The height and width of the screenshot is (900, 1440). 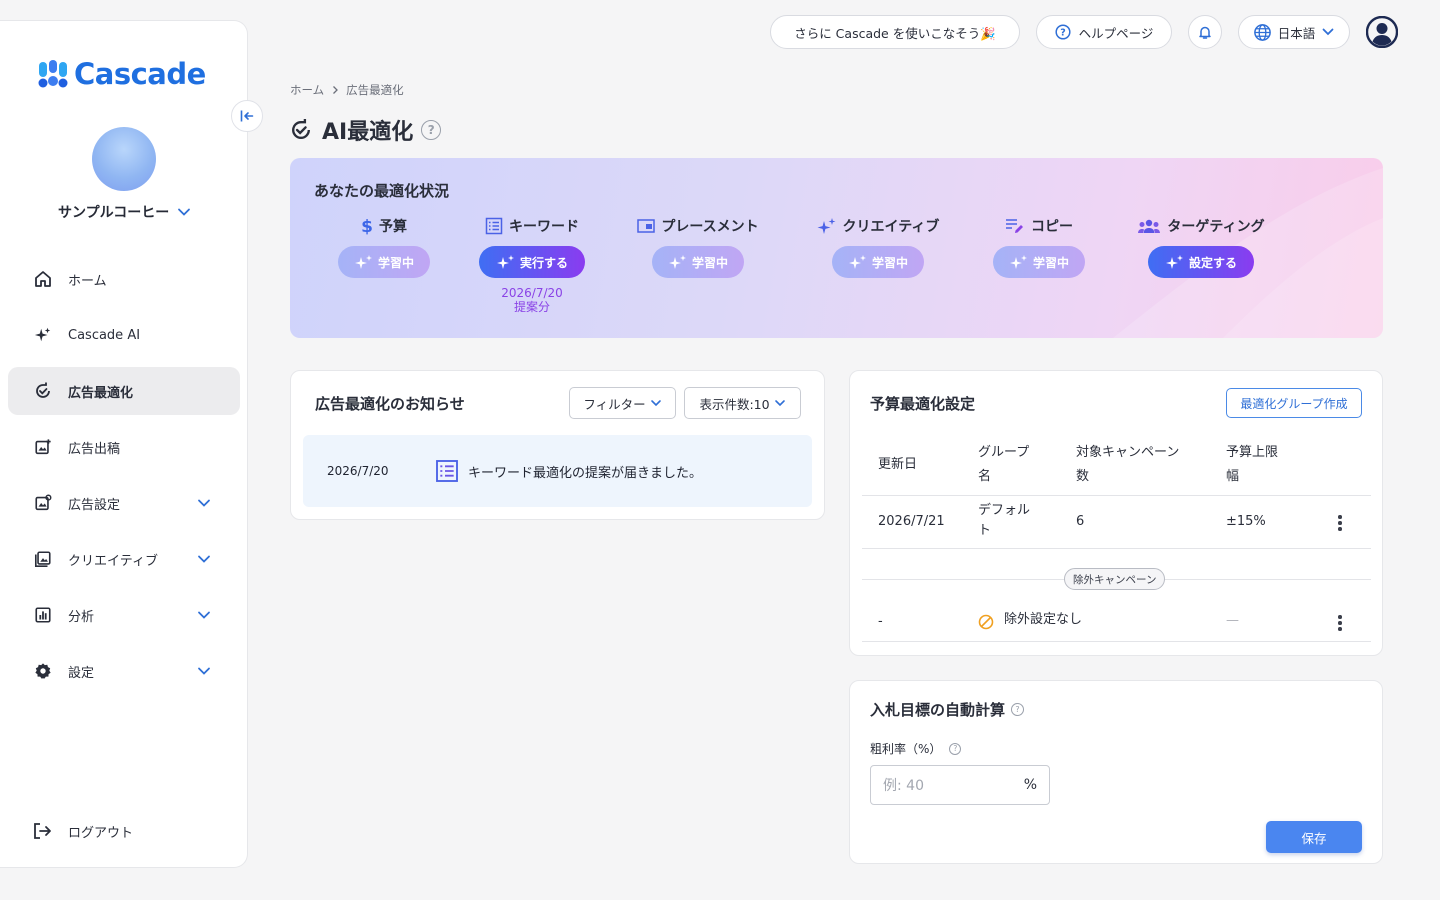 I want to click on status-item-copy: コピー 学習中, so click(x=1039, y=247).